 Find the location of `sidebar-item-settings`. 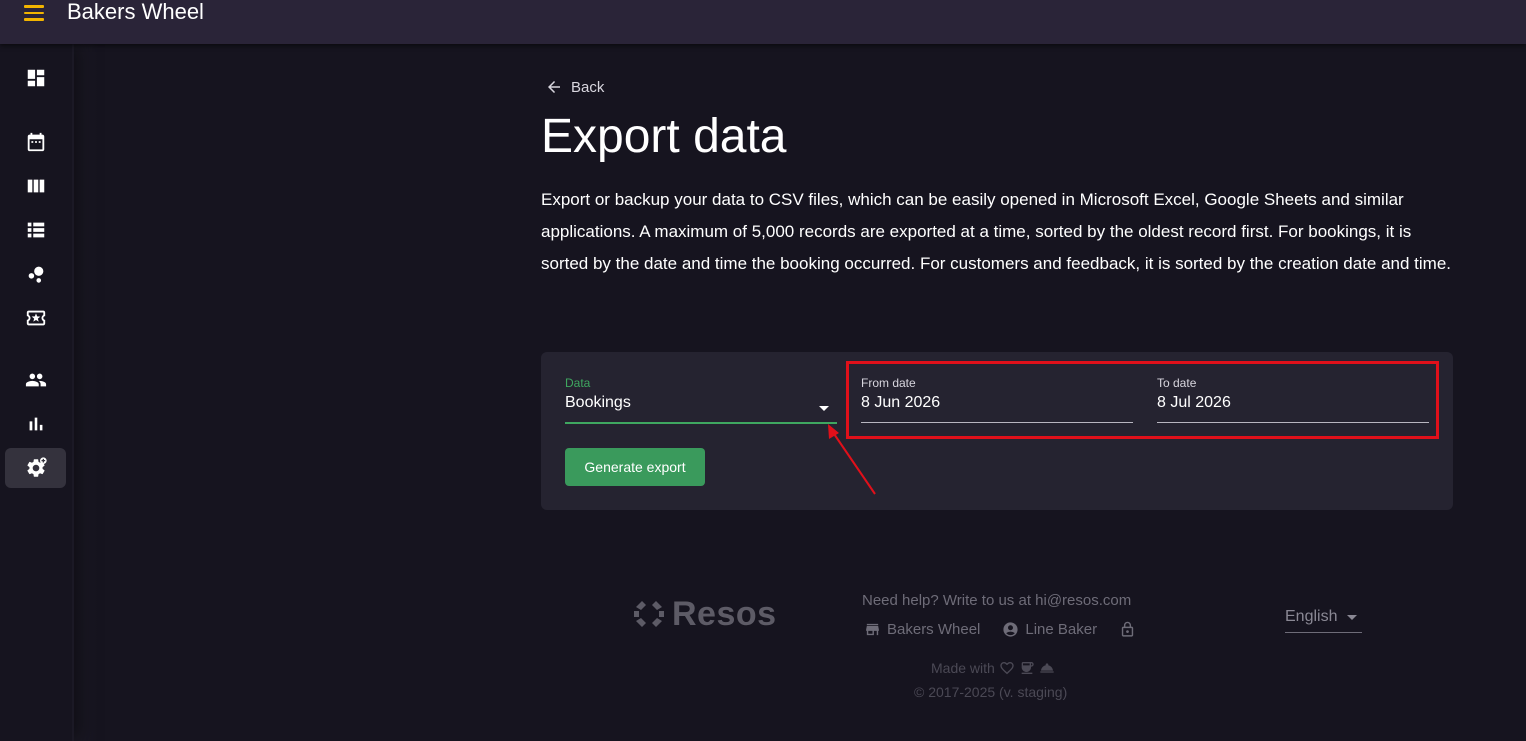

sidebar-item-settings is located at coordinates (35, 468).